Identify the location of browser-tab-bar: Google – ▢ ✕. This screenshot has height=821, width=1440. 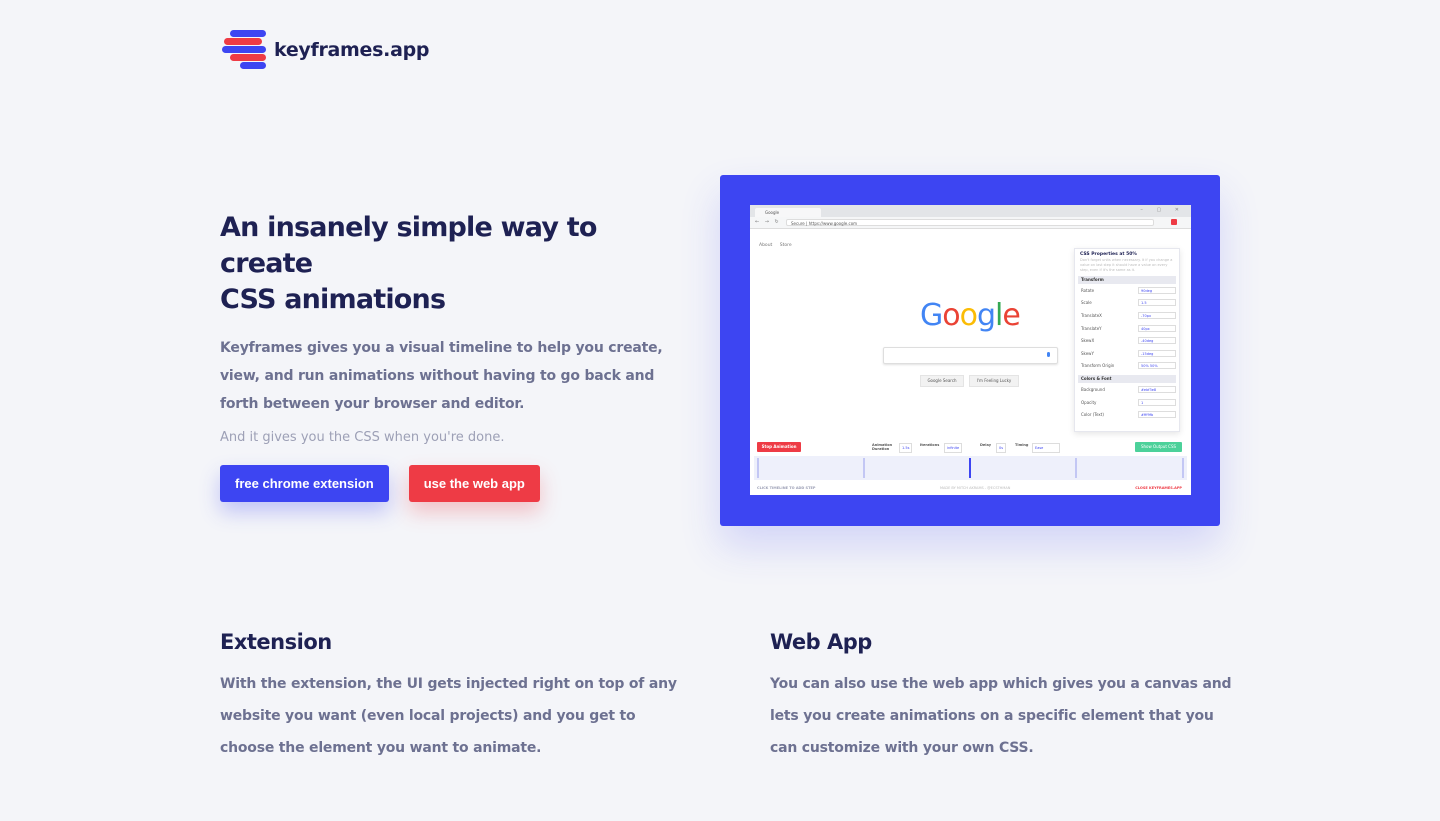
(970, 211).